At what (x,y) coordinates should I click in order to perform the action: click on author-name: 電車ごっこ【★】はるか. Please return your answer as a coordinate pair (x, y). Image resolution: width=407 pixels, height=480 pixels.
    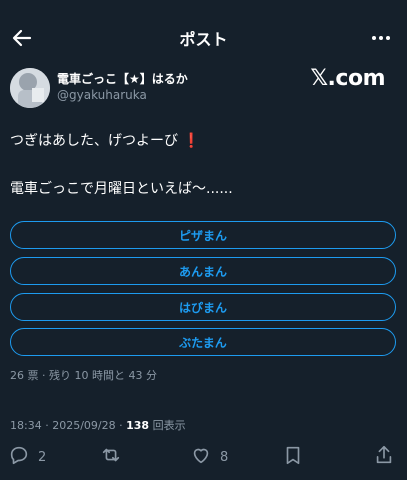
    Looking at the image, I should click on (122, 78).